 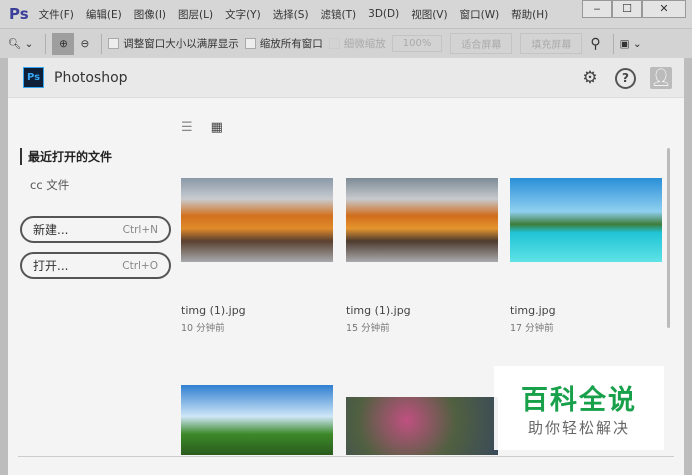 I want to click on sidebar-item-recent: 最近打开的文件, so click(x=95, y=156).